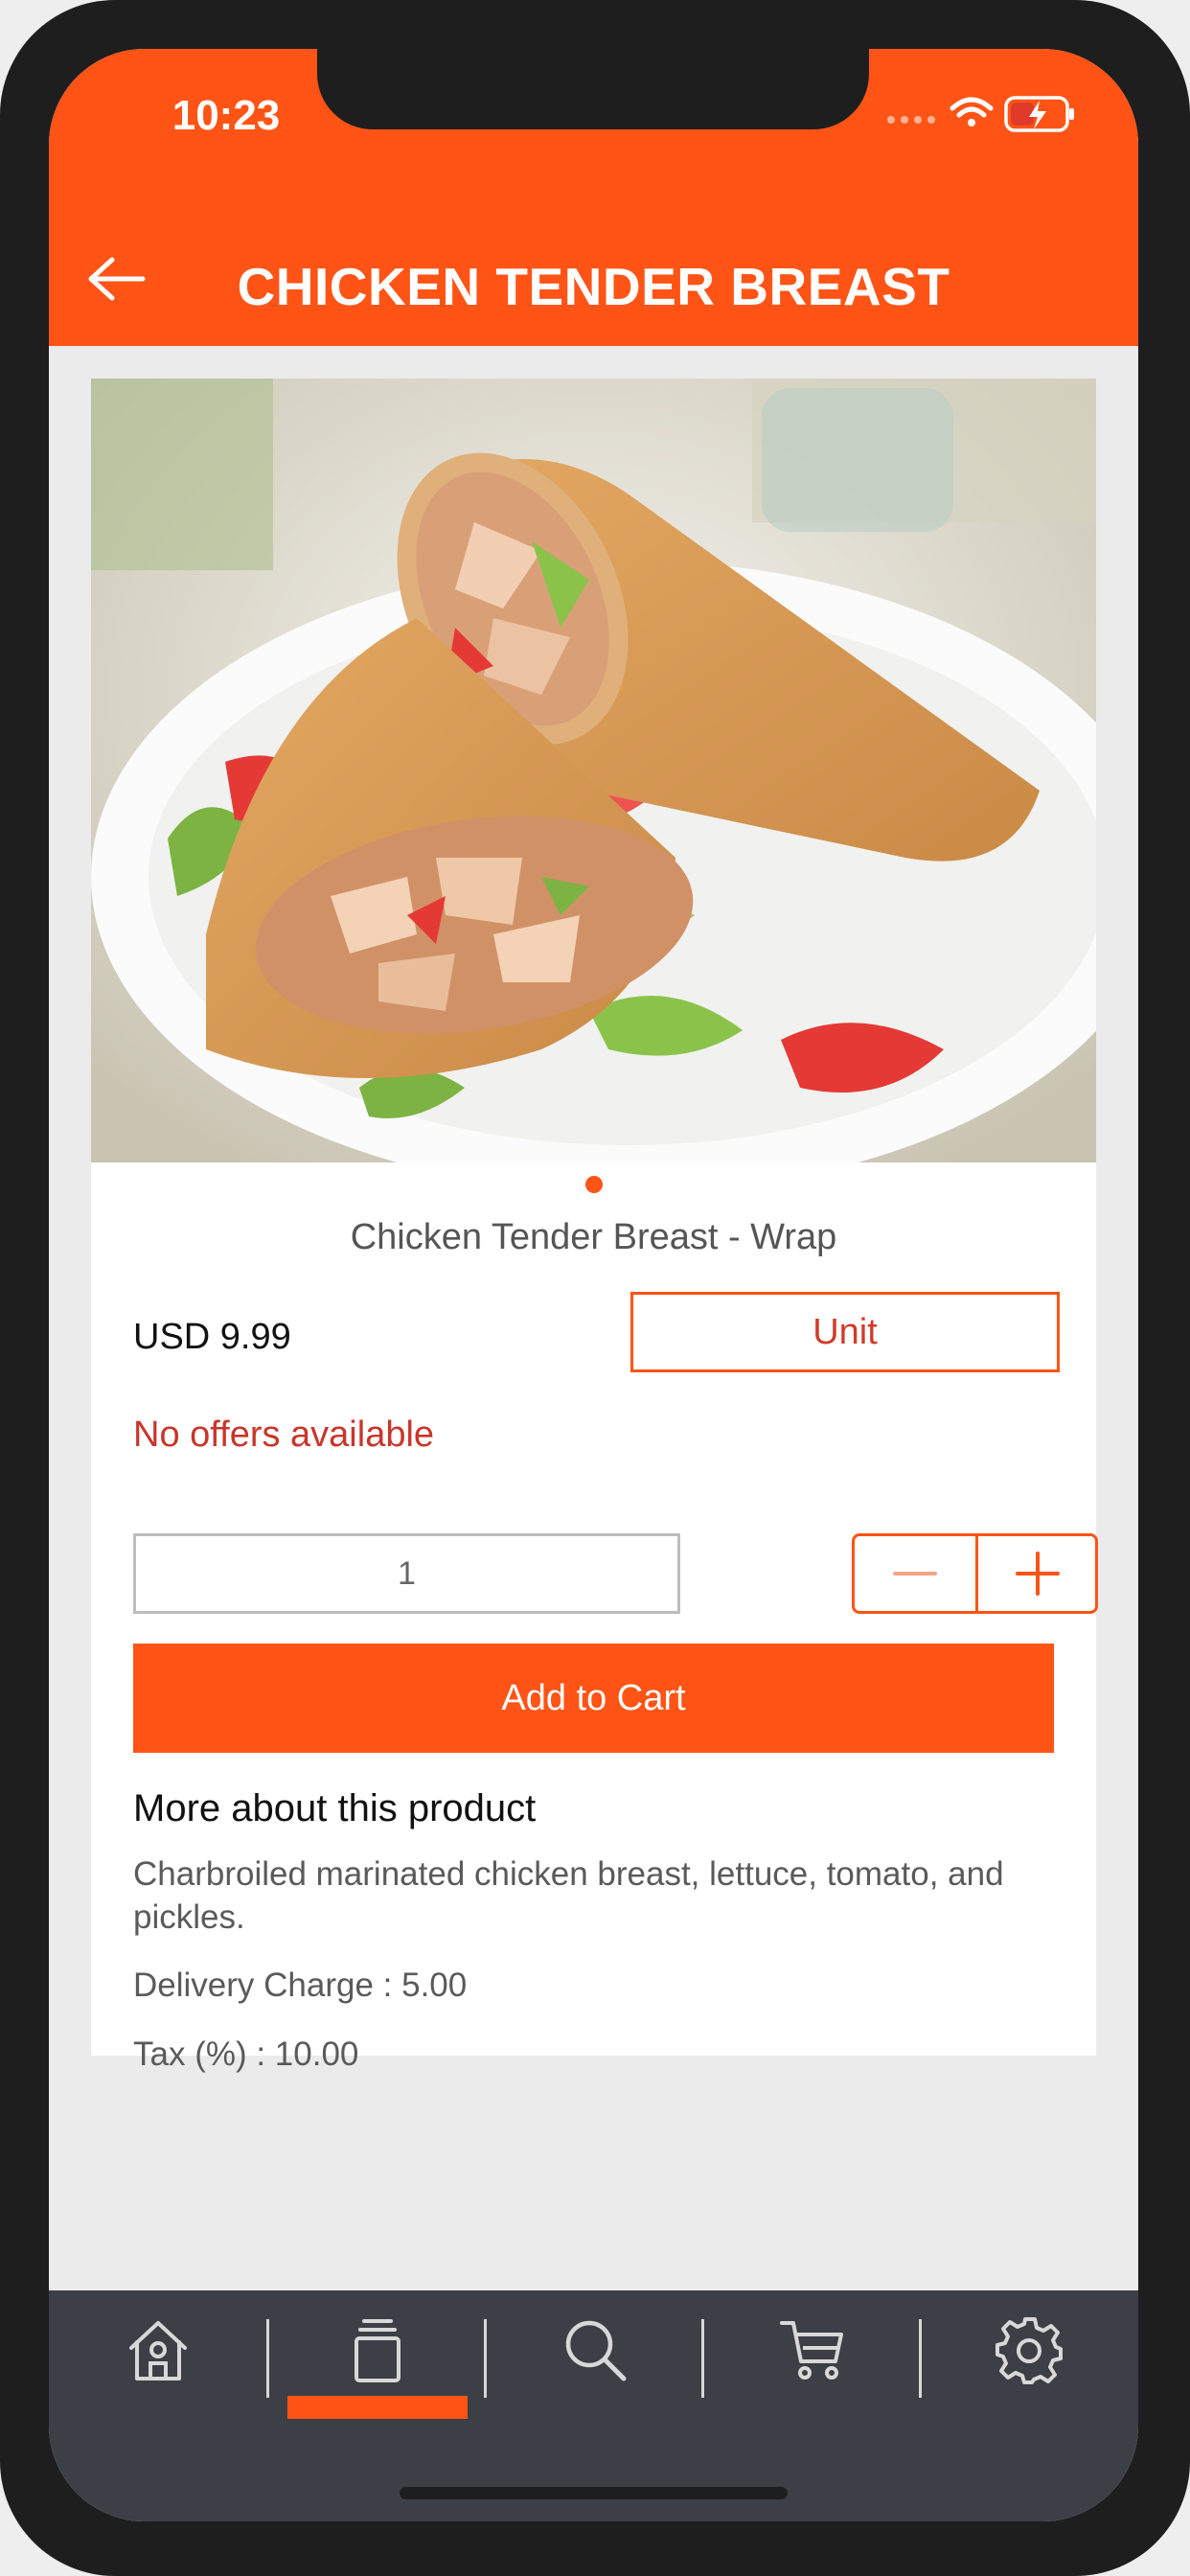 Image resolution: width=1190 pixels, height=2576 pixels. Describe the element at coordinates (593, 286) in the screenshot. I see `page-title: CHICKEN TENDER BREAST` at that location.